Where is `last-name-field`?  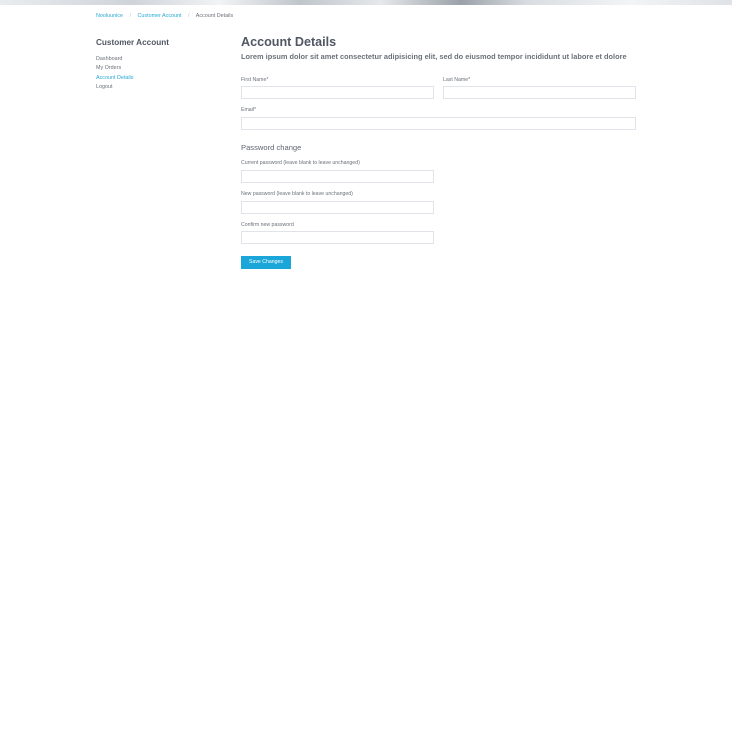
last-name-field is located at coordinates (539, 92).